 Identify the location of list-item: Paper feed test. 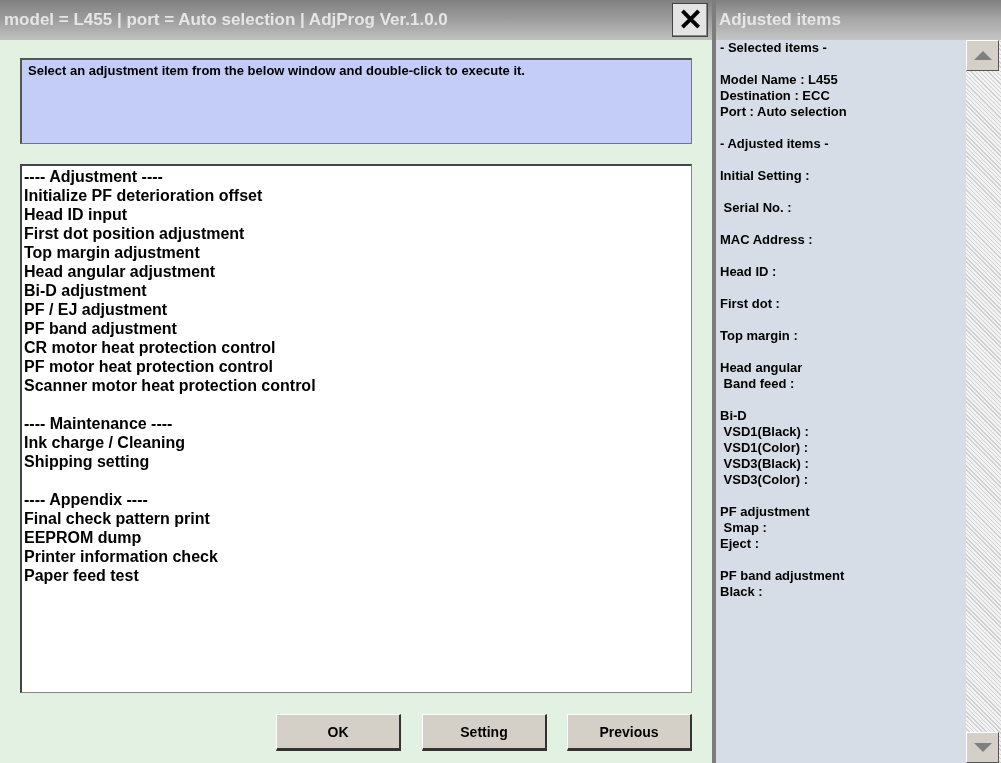
(81, 575).